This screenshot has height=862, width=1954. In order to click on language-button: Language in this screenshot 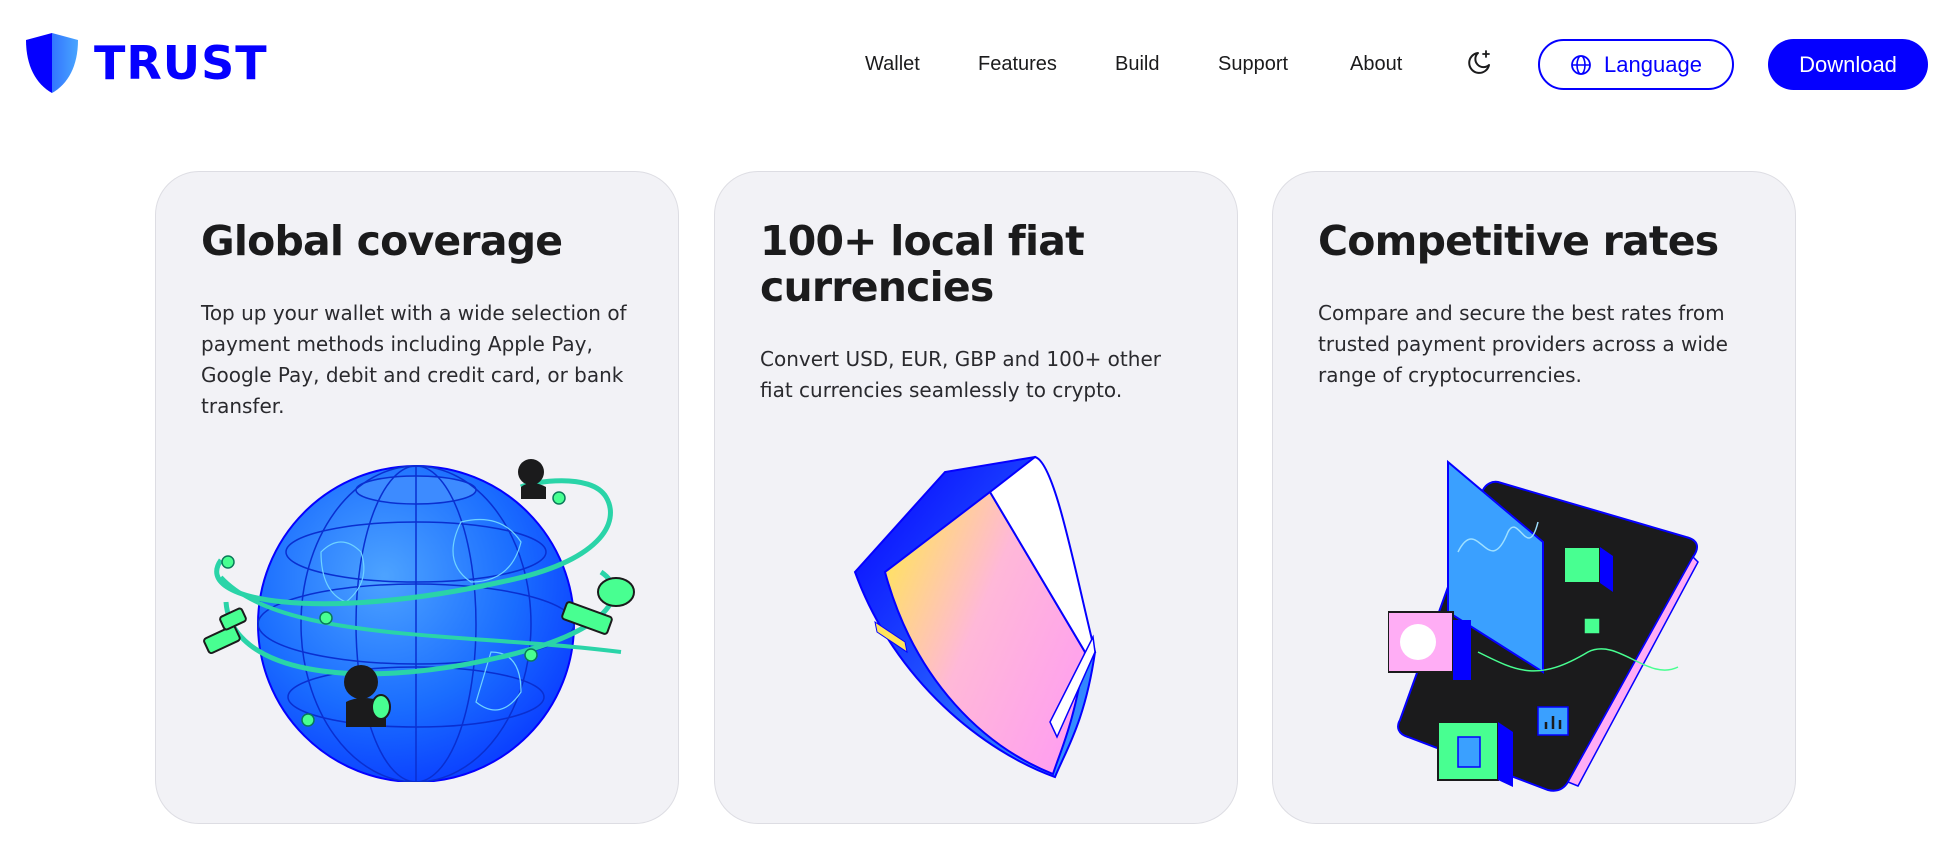, I will do `click(1636, 64)`.